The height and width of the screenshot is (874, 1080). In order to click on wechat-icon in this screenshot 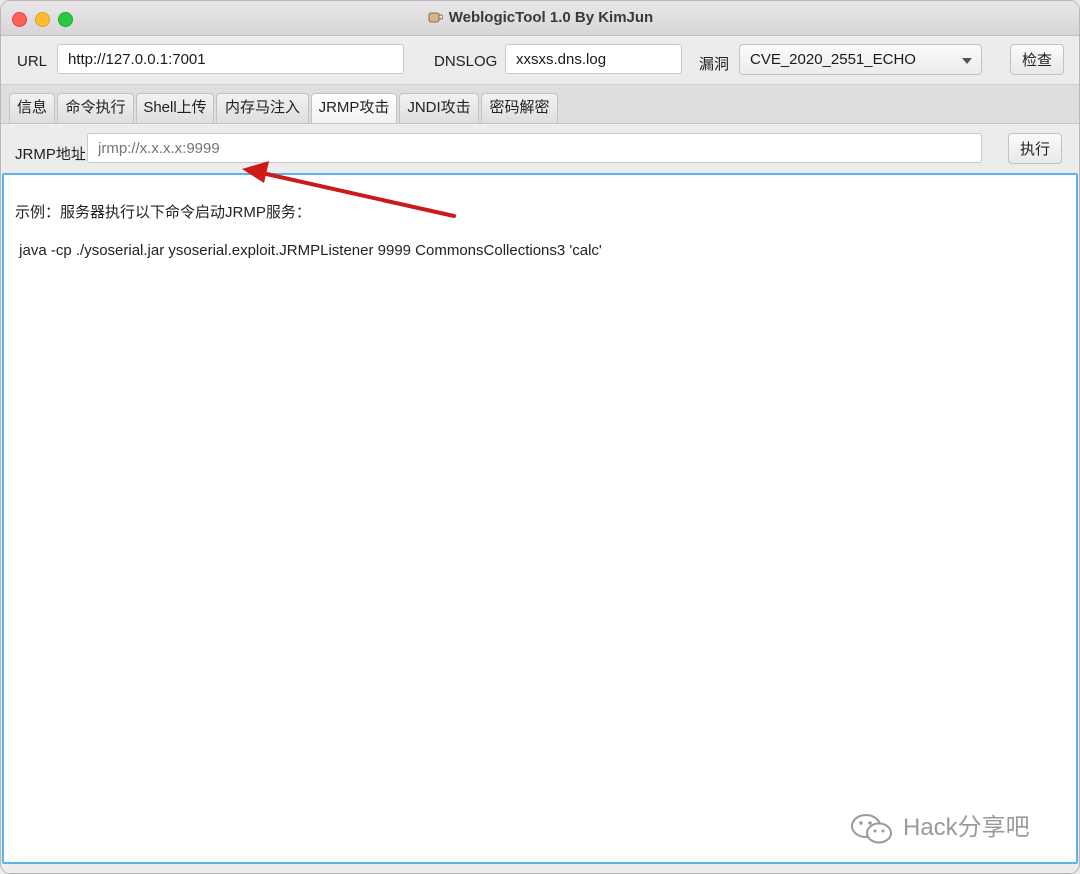, I will do `click(871, 829)`.